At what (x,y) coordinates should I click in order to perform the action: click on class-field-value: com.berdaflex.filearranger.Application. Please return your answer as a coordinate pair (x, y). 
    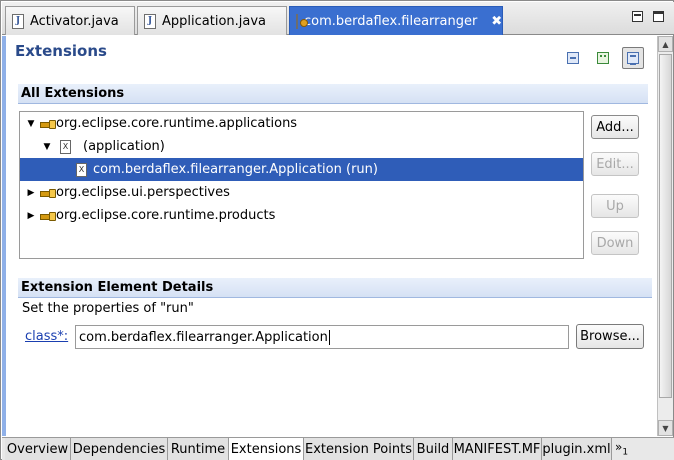
    Looking at the image, I should click on (203, 337).